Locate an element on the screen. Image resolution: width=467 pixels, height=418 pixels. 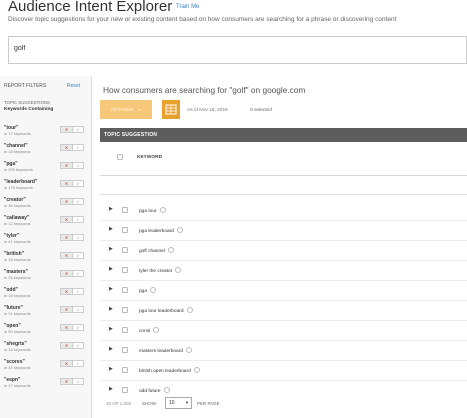
search-box is located at coordinates (237, 50).